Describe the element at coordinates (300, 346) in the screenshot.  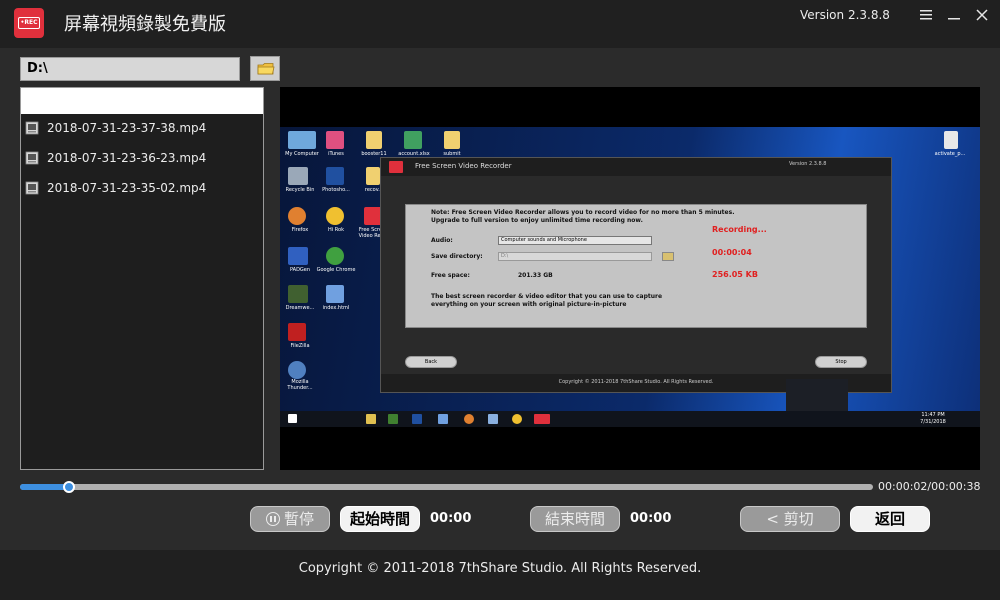
I see `desktop-icon-label: FileZilla` at that location.